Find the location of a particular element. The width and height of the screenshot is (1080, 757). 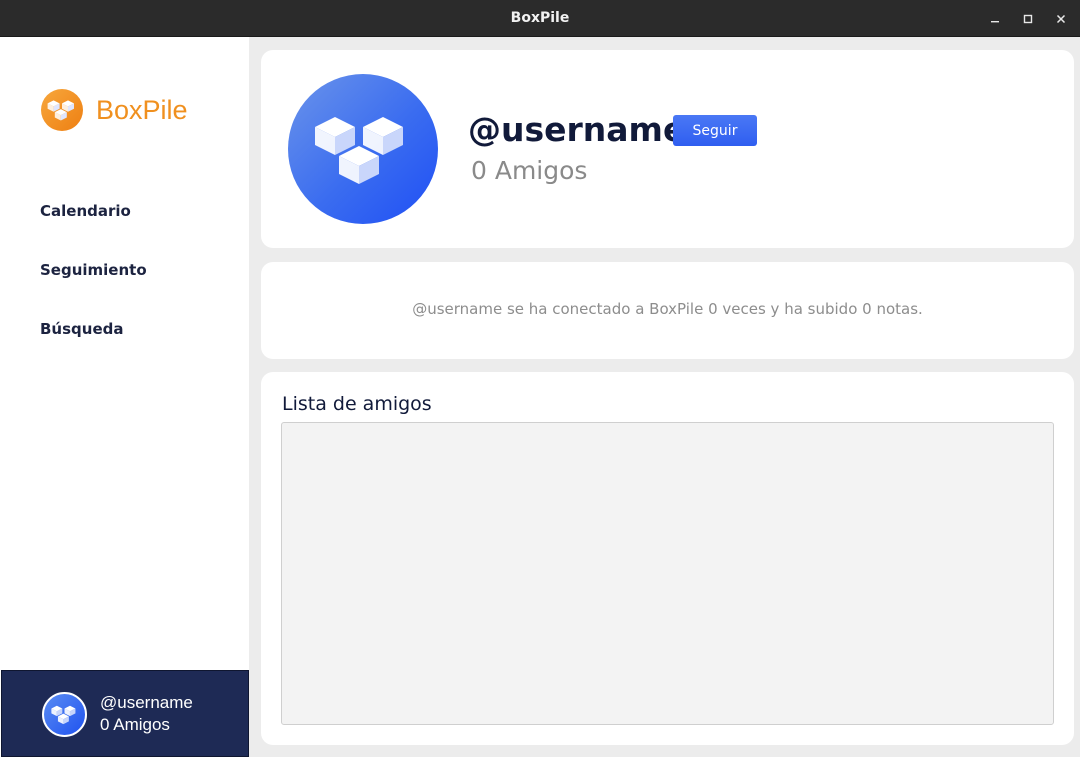

brand-link: BoxPile is located at coordinates (114, 110).